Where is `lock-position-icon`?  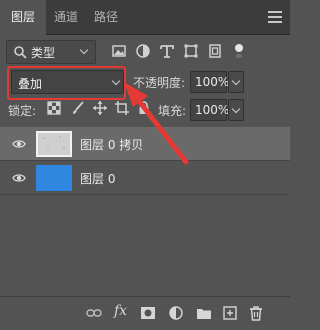
lock-position-icon is located at coordinates (100, 108).